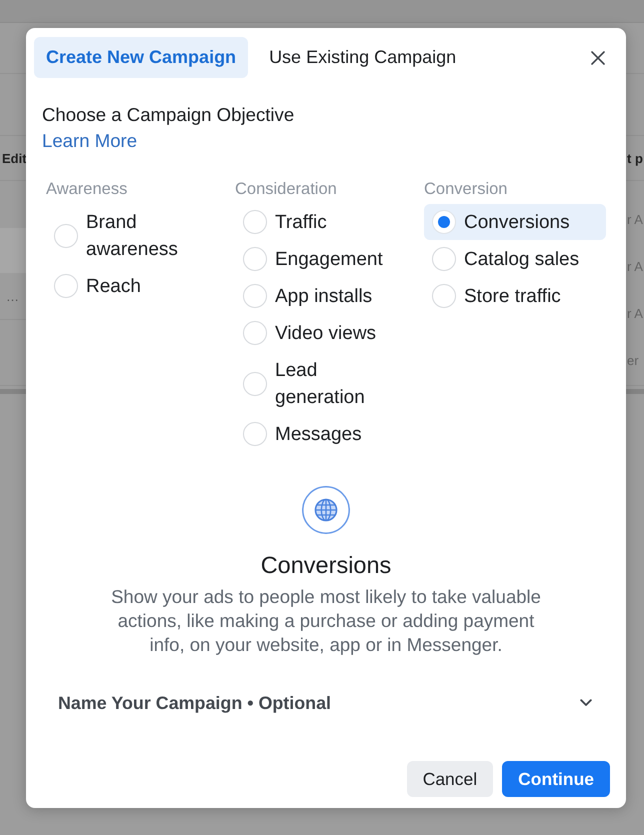 The image size is (644, 835). I want to click on objective-option: Conversions, so click(515, 222).